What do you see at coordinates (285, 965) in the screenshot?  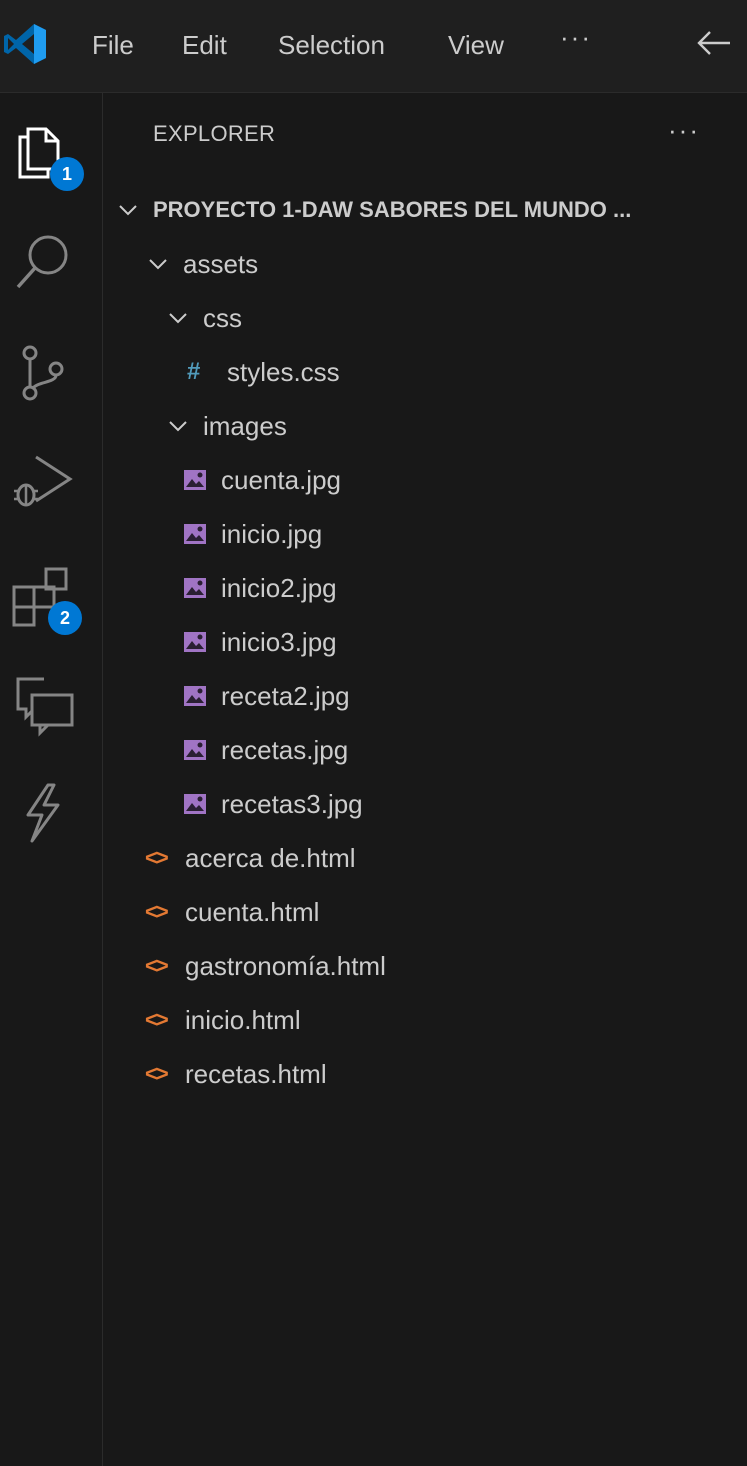 I see `file-label: gastronomía.html` at bounding box center [285, 965].